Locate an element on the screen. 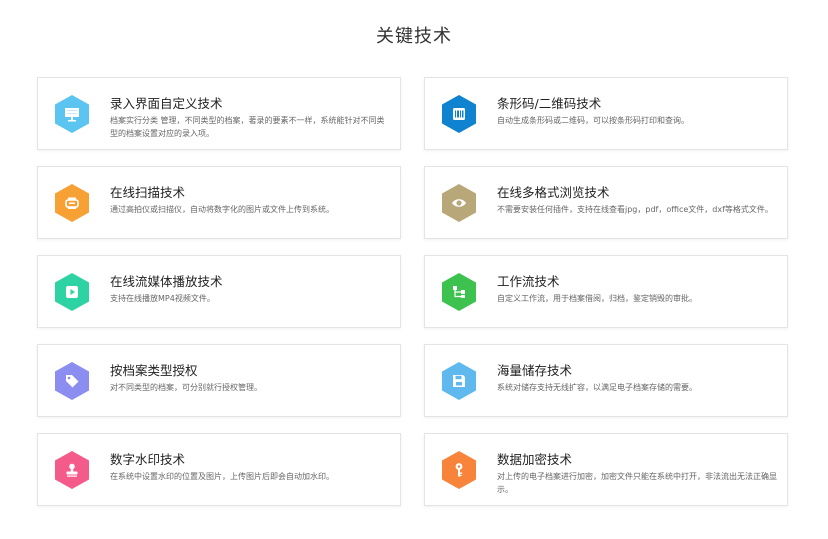  card-streaming: 在线流媒体播放技术 支持在线播放MP4视频文件。 is located at coordinates (219, 291).